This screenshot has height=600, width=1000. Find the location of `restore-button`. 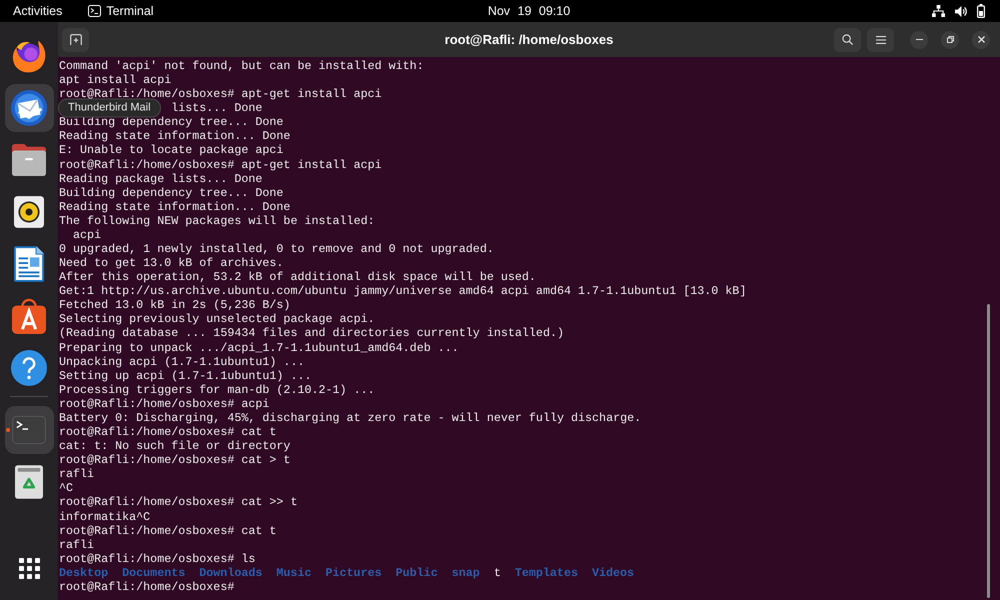

restore-button is located at coordinates (950, 39).